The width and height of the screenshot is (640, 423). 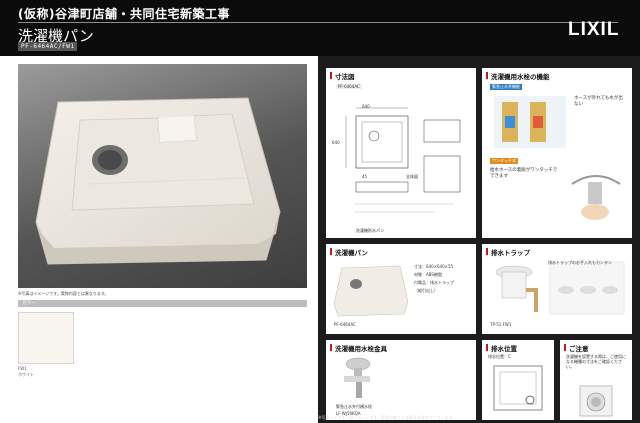 I want to click on drain-position-label: 排水位置：C, so click(x=499, y=356).